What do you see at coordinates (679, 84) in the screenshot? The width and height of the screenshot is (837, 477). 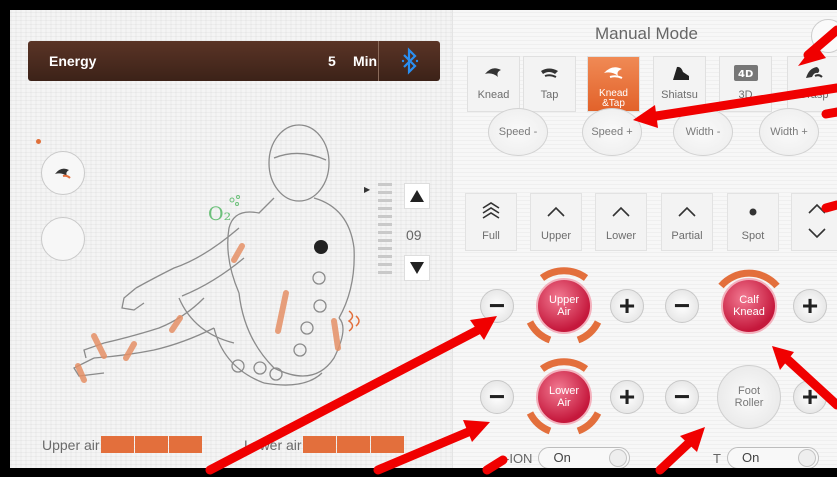 I see `technique-shiatsu-button: Shiatsu` at bounding box center [679, 84].